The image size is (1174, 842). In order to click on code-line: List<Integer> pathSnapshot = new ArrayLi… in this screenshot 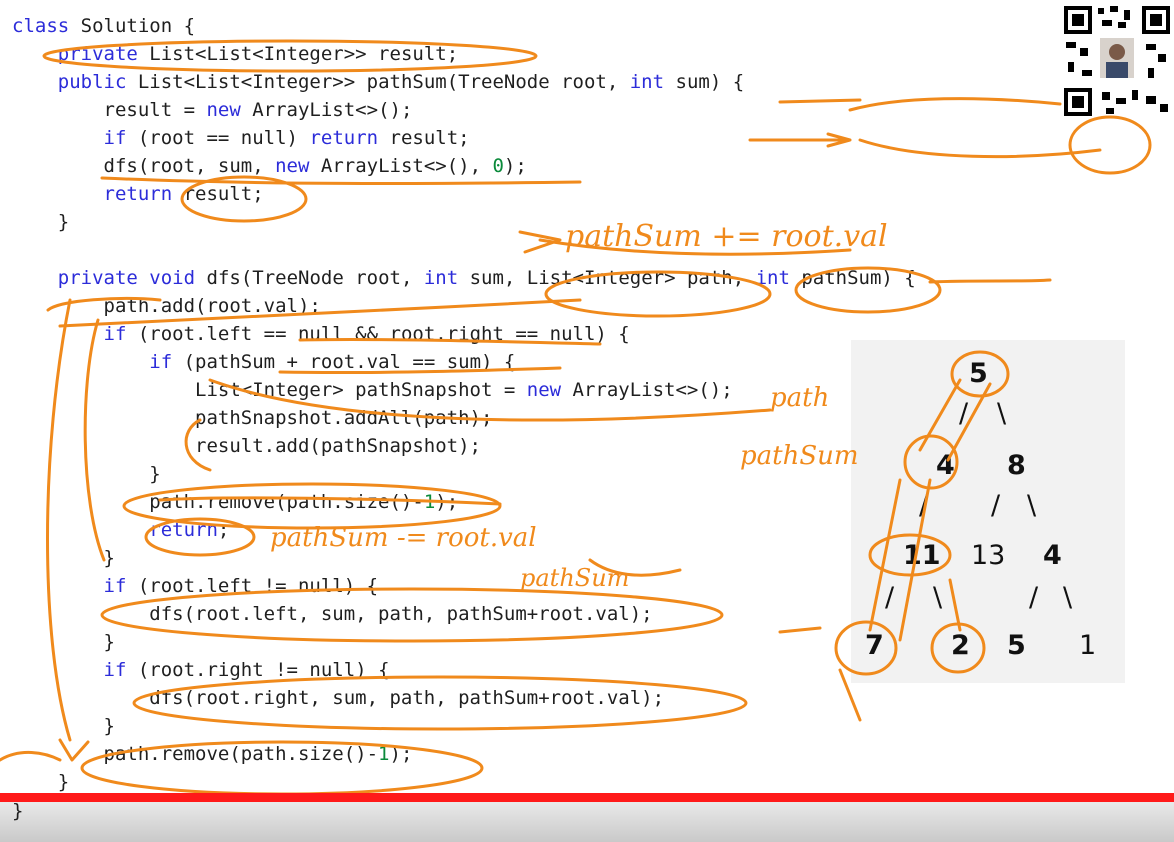, I will do `click(372, 390)`.